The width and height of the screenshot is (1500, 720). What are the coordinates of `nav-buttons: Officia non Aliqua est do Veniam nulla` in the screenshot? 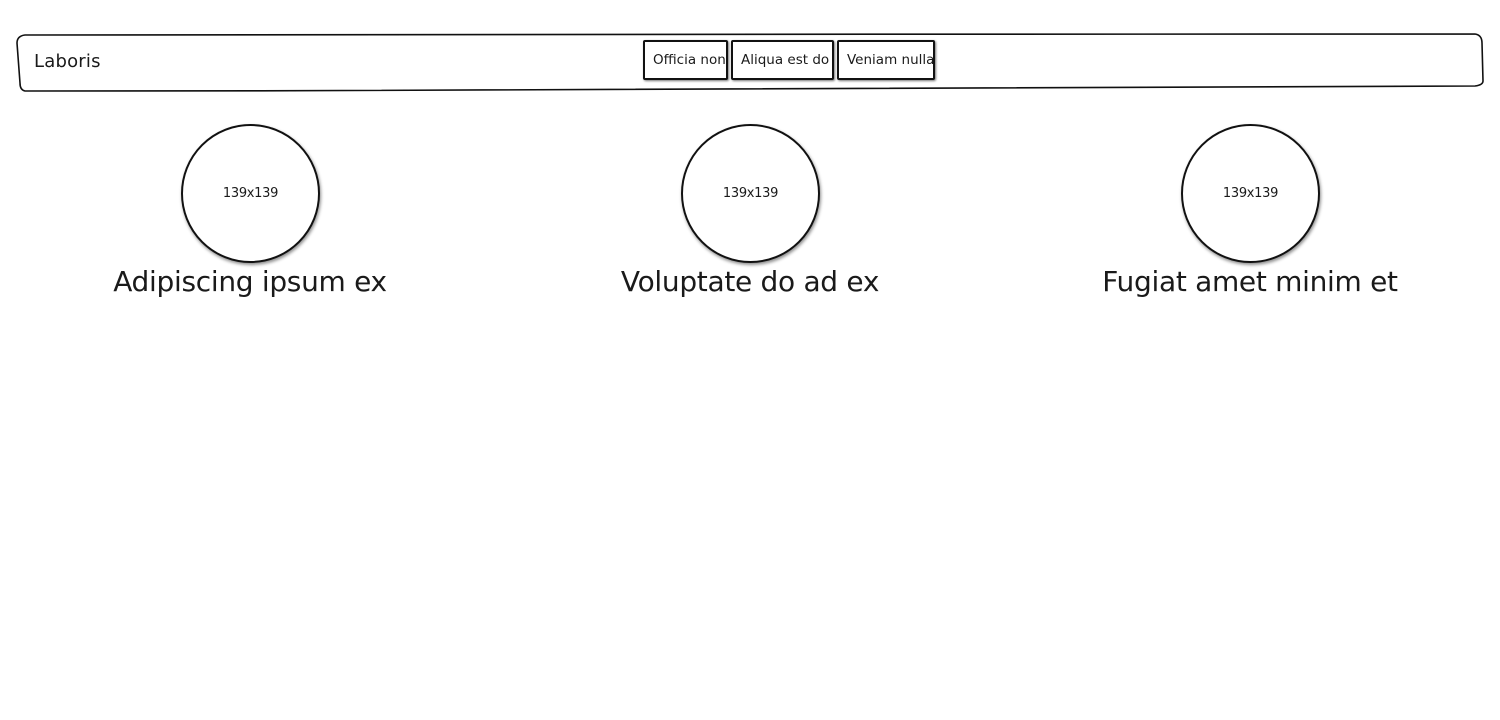 It's located at (789, 60).